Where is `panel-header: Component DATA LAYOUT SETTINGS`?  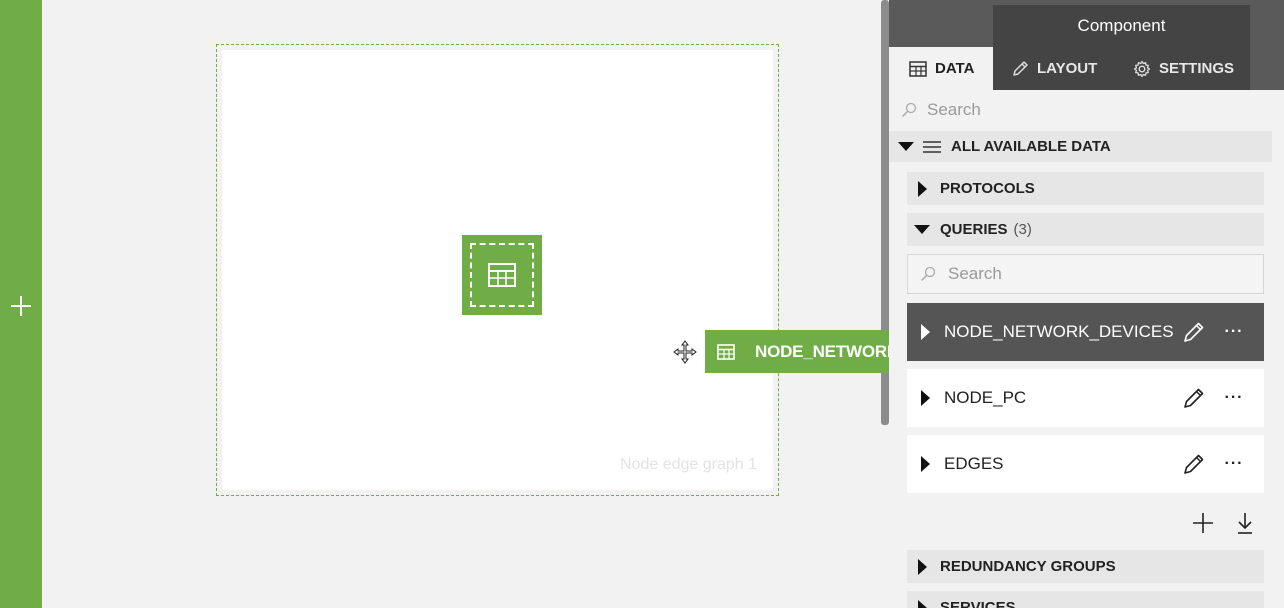
panel-header: Component DATA LAYOUT SETTINGS is located at coordinates (1086, 45).